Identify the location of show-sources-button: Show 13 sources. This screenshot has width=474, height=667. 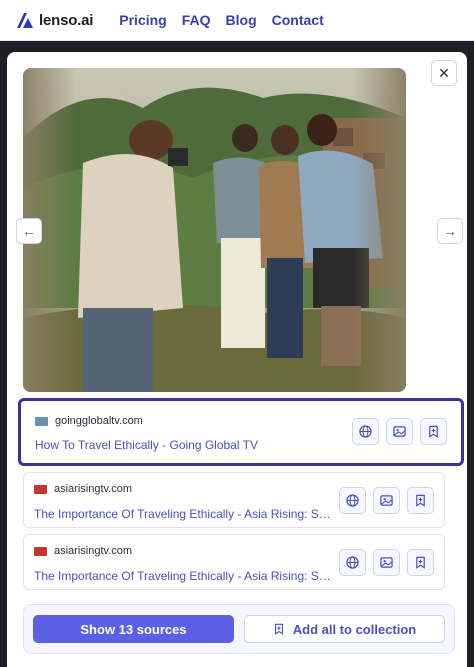
(133, 629).